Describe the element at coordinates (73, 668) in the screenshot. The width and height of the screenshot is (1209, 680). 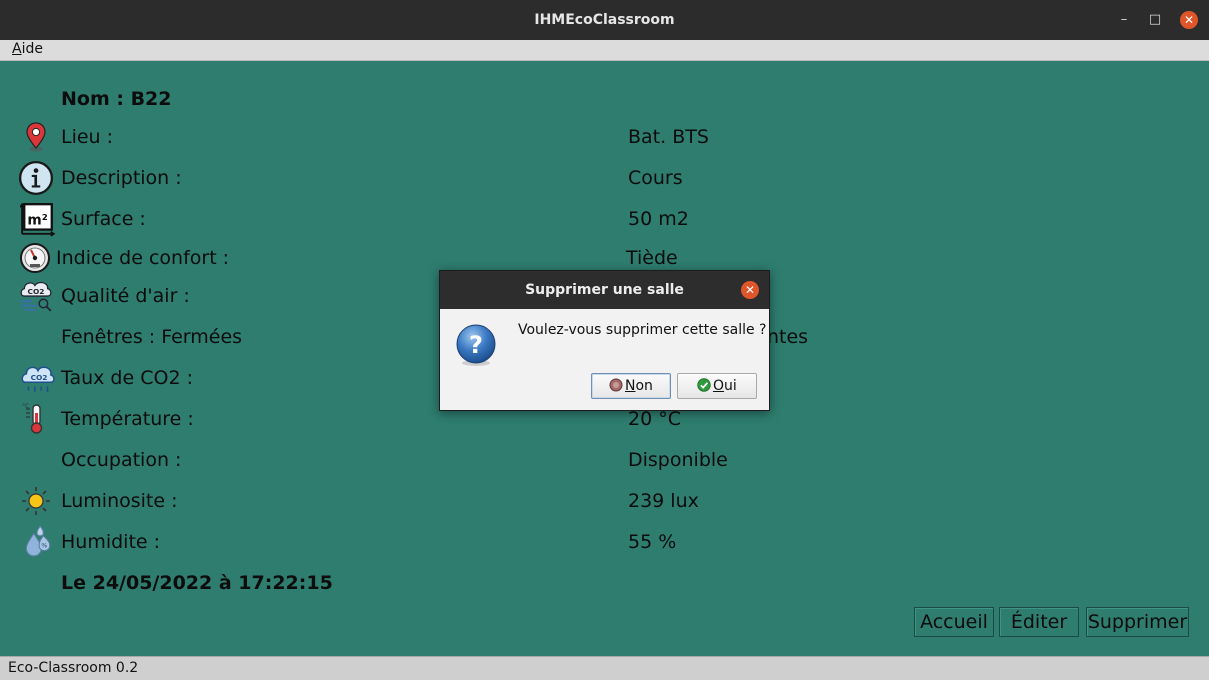
I see `status-text: Eco-Classroom 0.2` at that location.